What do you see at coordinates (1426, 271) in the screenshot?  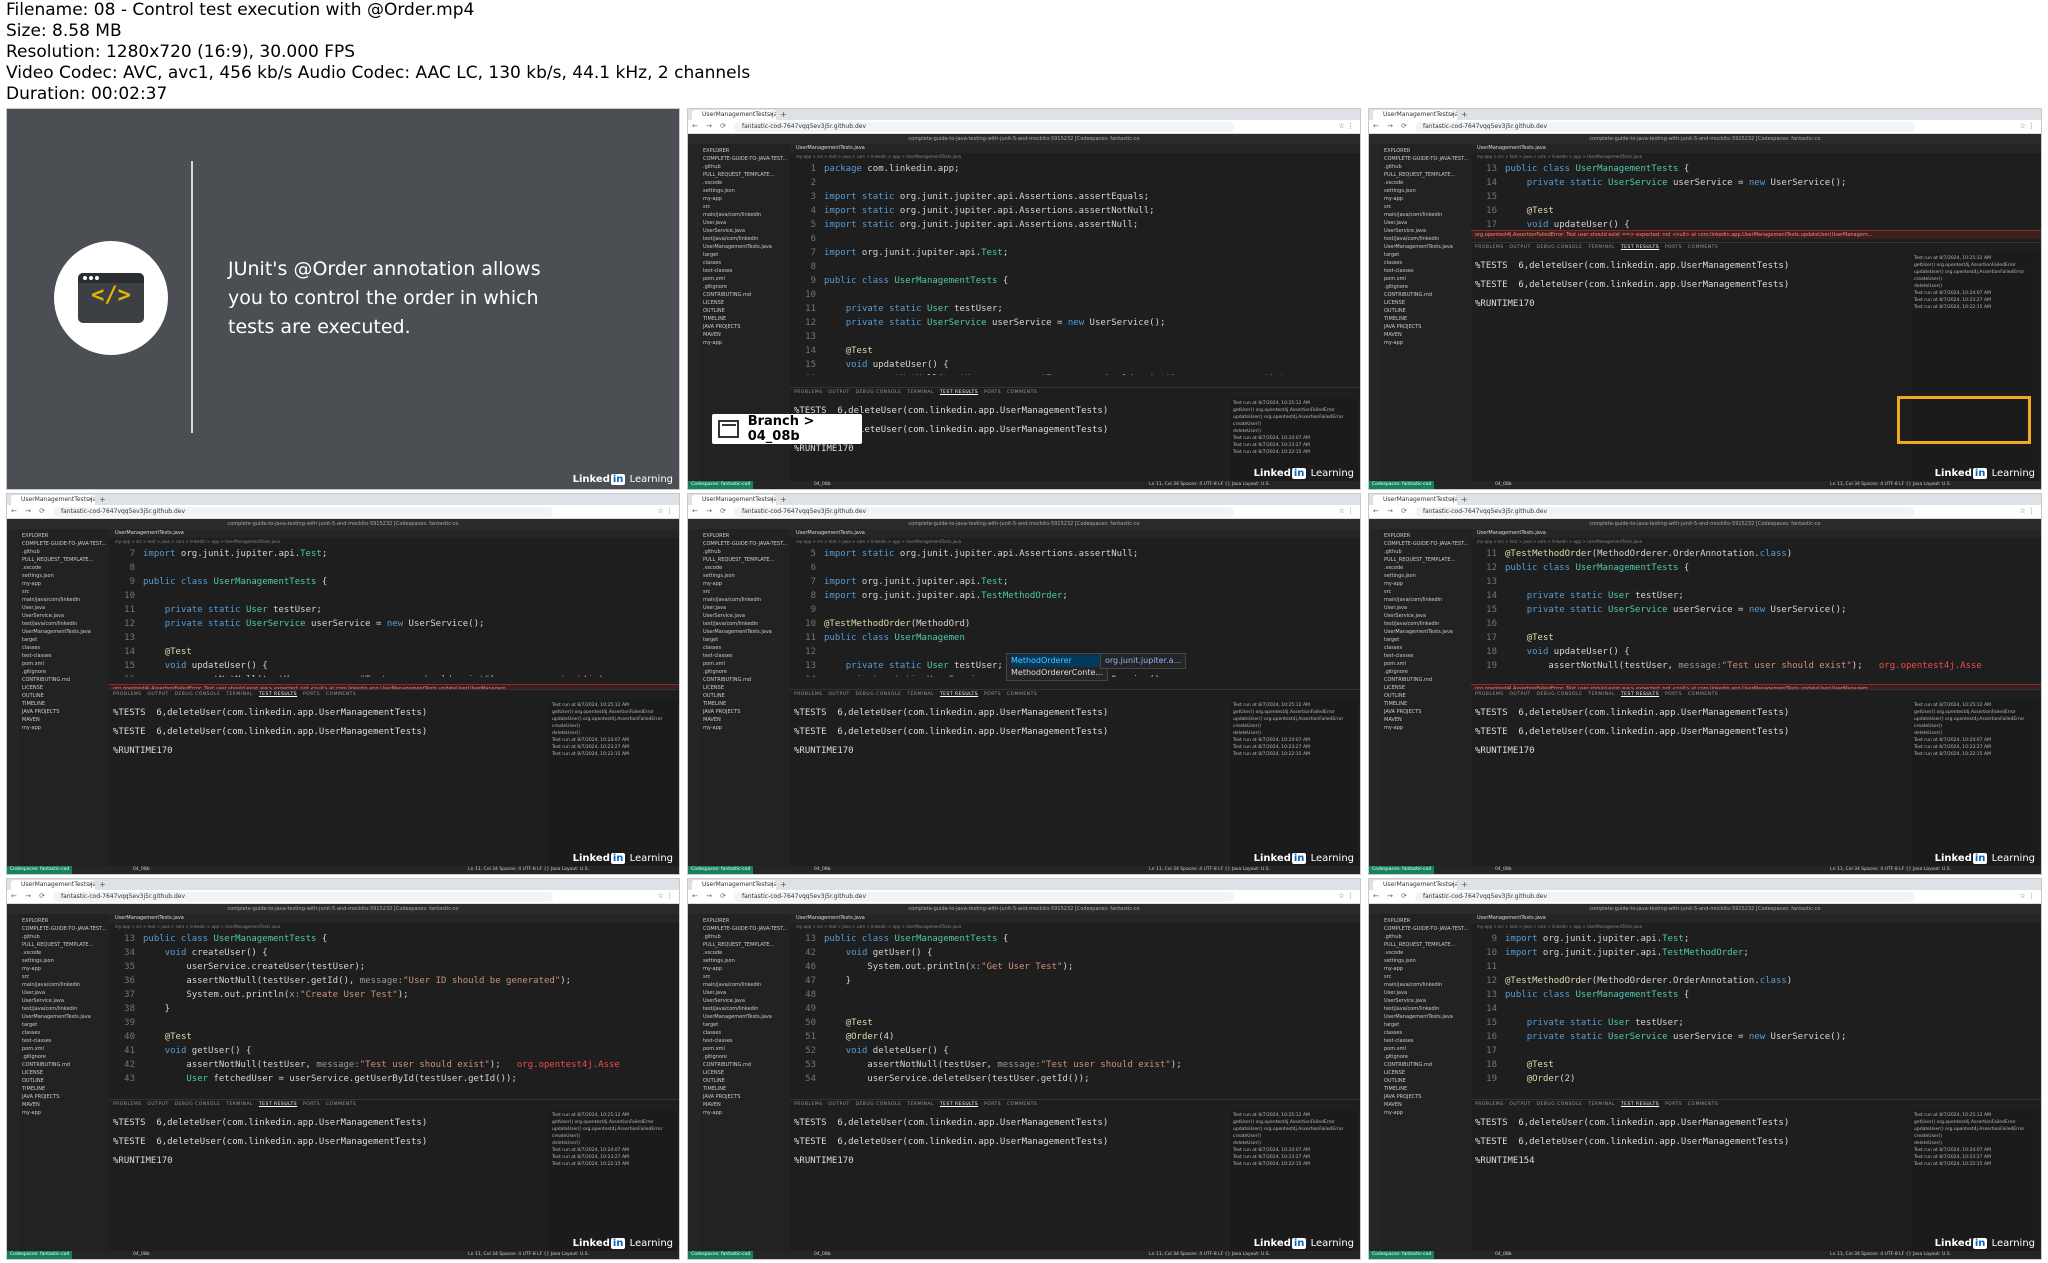 I see `explorer-item: test-classes` at bounding box center [1426, 271].